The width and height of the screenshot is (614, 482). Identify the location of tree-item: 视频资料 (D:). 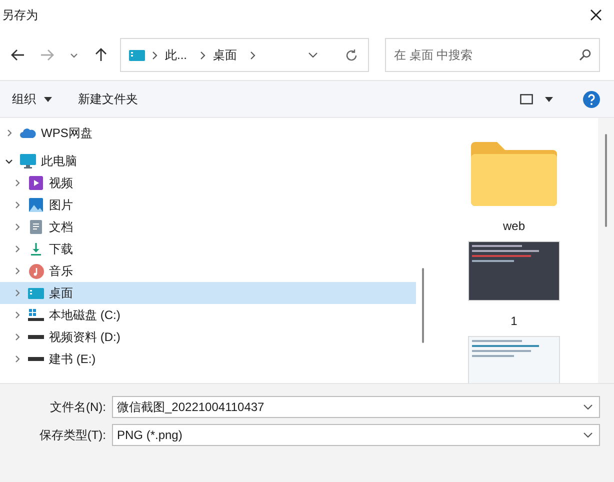
(208, 337).